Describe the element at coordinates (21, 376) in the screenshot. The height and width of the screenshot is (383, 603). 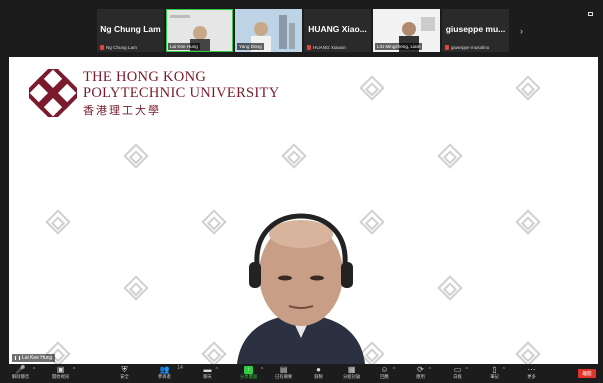
I see `mute-label: 解除靜音` at that location.